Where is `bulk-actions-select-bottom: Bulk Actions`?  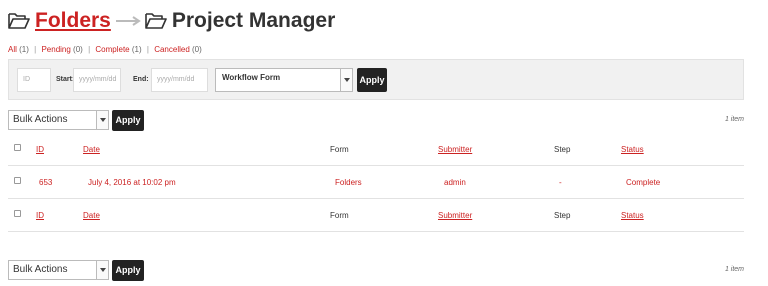
bulk-actions-select-bottom: Bulk Actions is located at coordinates (58, 270).